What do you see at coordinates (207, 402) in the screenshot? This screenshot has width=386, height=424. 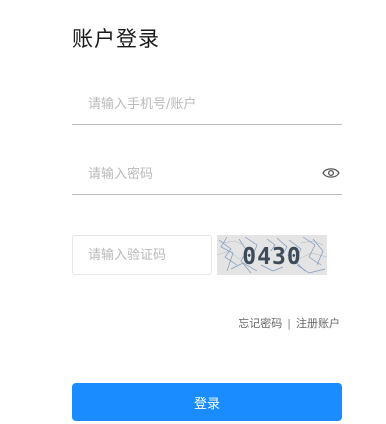 I see `login-button: 登录` at bounding box center [207, 402].